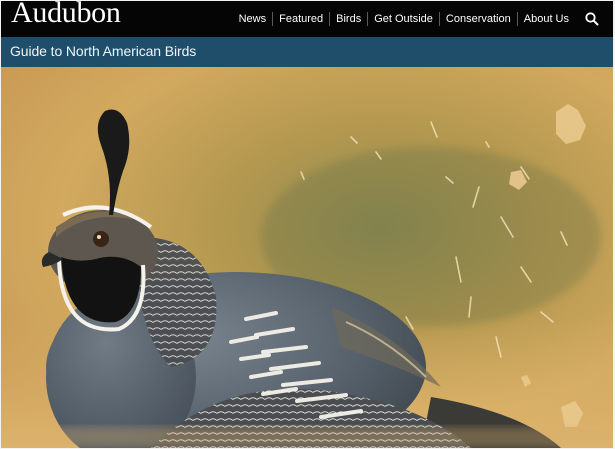  What do you see at coordinates (545, 19) in the screenshot?
I see `nav-item-about-us: About Us` at bounding box center [545, 19].